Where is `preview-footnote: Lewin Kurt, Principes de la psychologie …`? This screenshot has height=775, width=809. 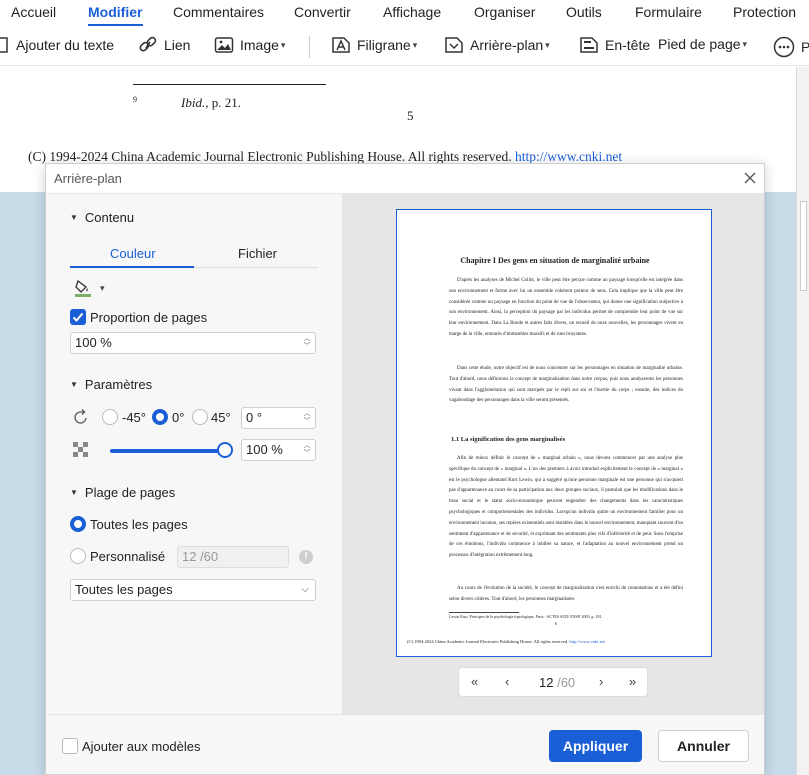
preview-footnote: Lewin Kurt, Principes de la psychologie … is located at coordinates (526, 616).